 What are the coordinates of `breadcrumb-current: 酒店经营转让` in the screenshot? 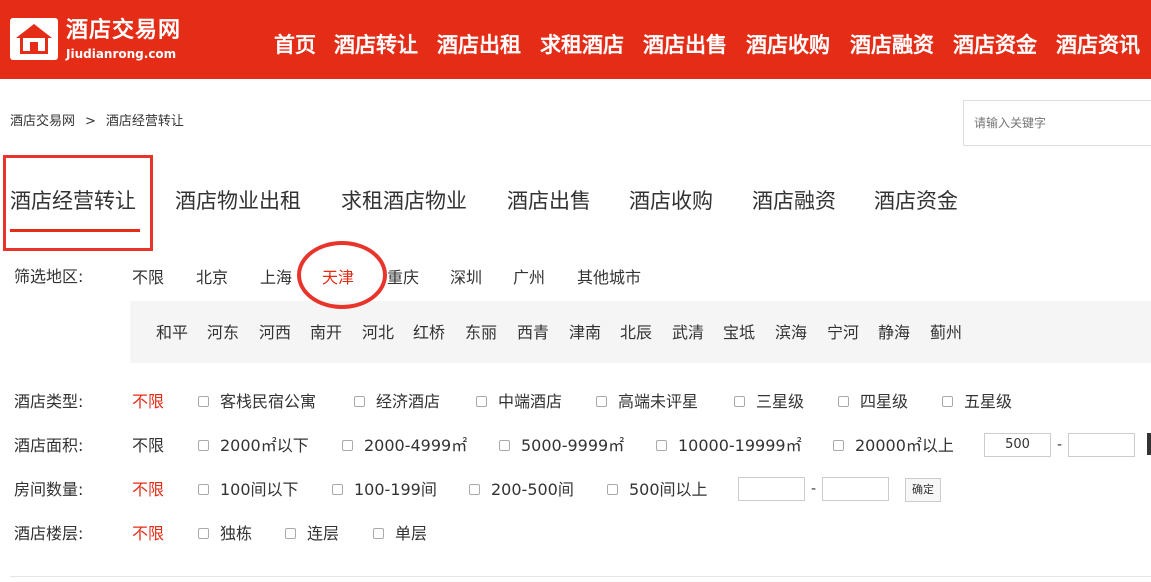 It's located at (144, 121).